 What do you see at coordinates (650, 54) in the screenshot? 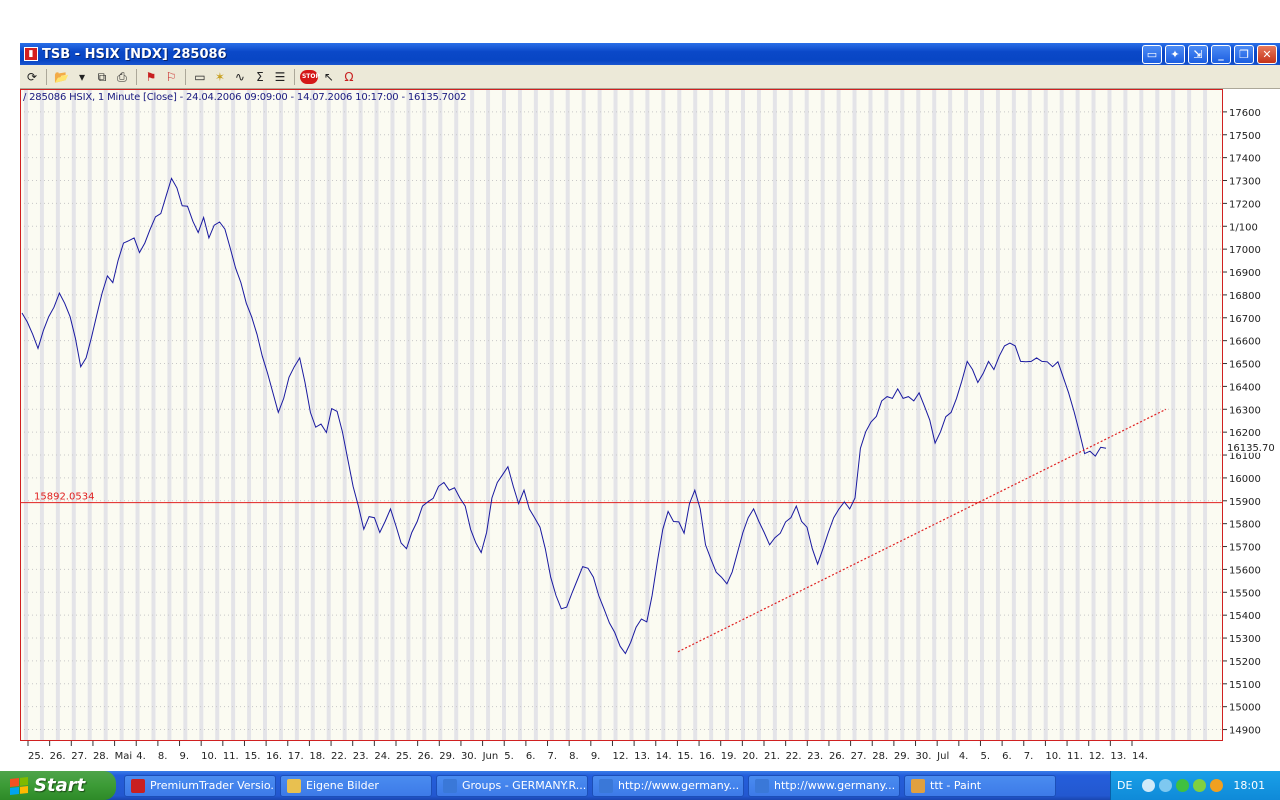
I see `window-title-bar: ▮ TSB - HSIX [NDX] 285086 ▭ ✦ ⇲ _ ❐ ✕` at bounding box center [650, 54].